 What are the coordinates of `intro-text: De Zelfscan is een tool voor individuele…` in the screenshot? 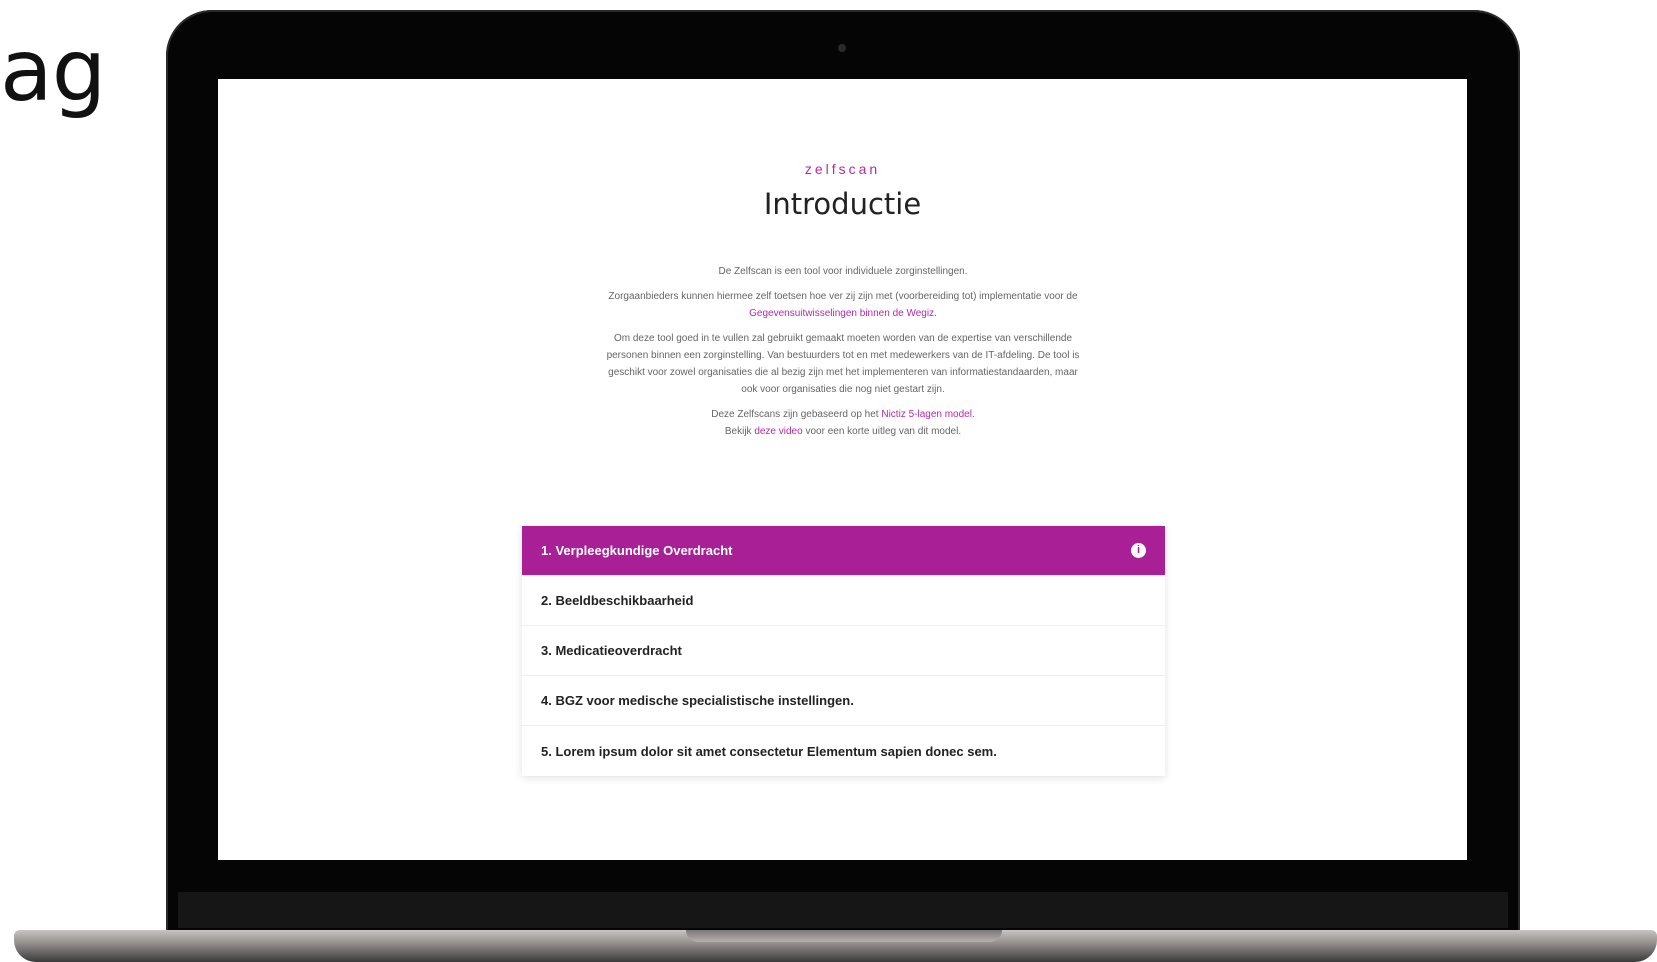 It's located at (843, 355).